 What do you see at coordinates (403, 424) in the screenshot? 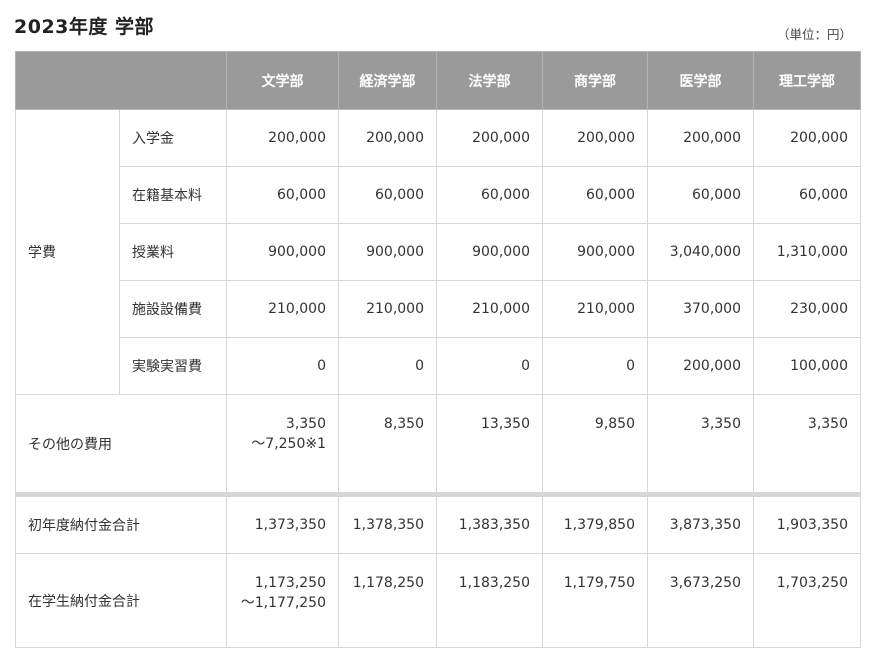
I see `cell-line: 8,350` at bounding box center [403, 424].